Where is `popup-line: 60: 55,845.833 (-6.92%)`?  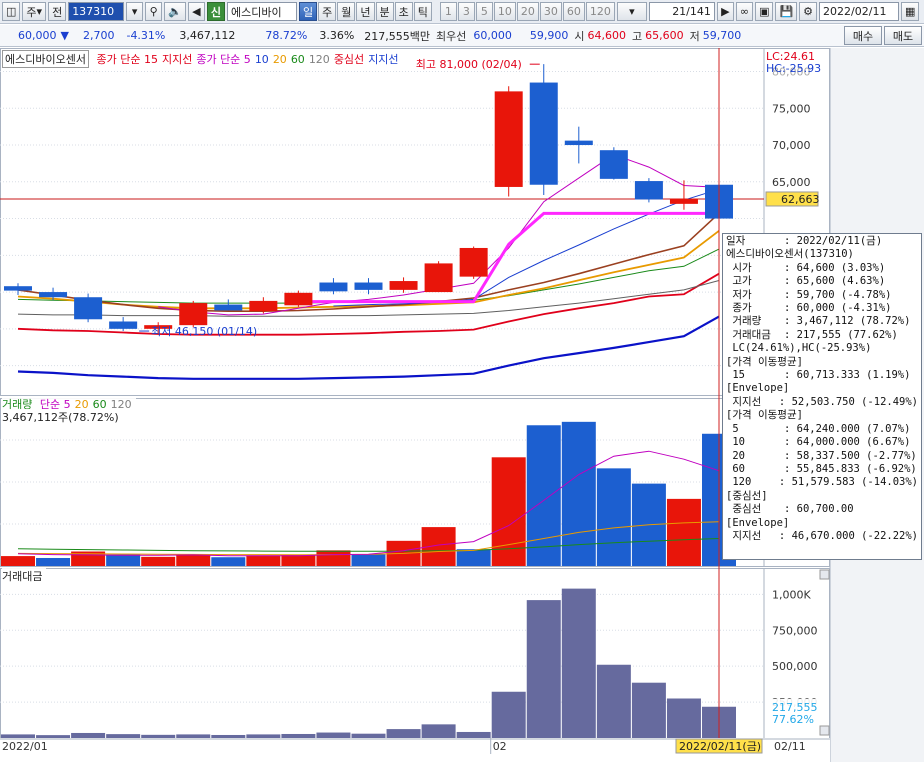 popup-line: 60: 55,845.833 (-6.92%) is located at coordinates (822, 469).